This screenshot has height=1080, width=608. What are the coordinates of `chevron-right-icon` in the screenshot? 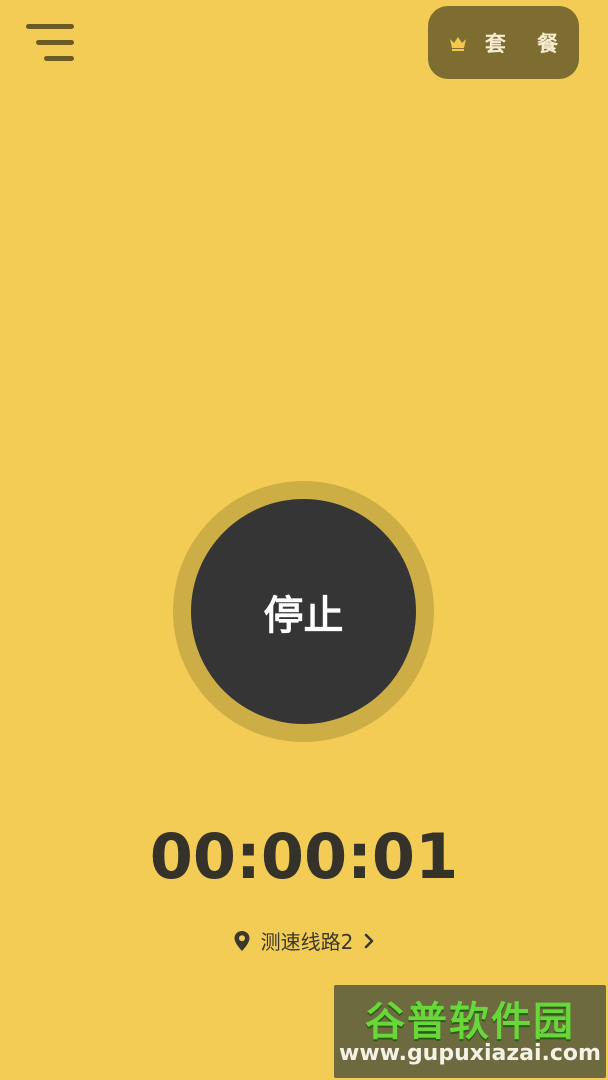 It's located at (369, 941).